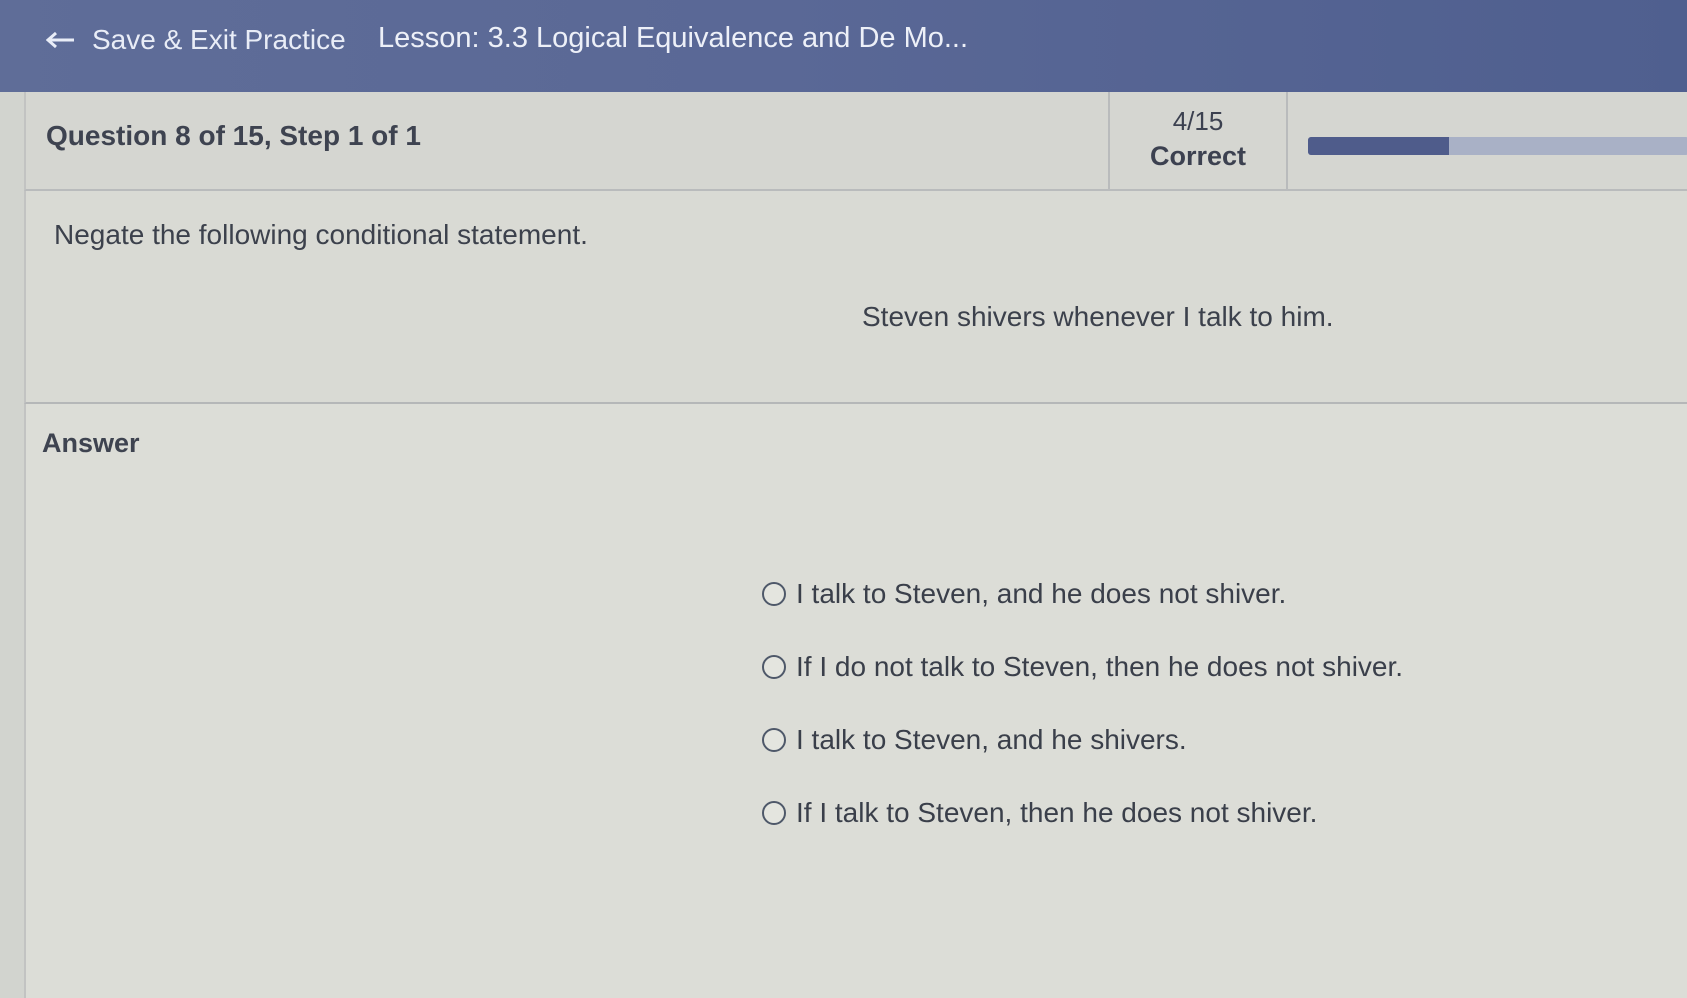 The height and width of the screenshot is (998, 1687). I want to click on progress-bar, so click(1497, 146).